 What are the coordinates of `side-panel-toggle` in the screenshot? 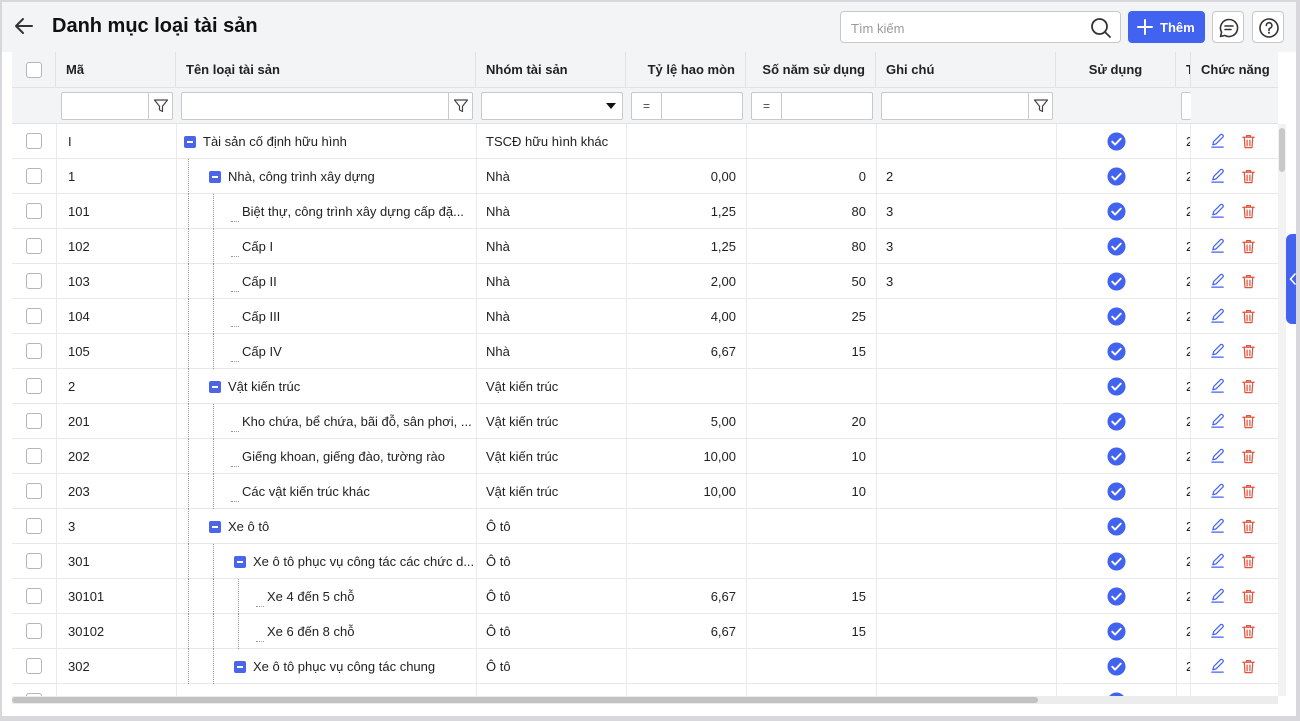 It's located at (1291, 279).